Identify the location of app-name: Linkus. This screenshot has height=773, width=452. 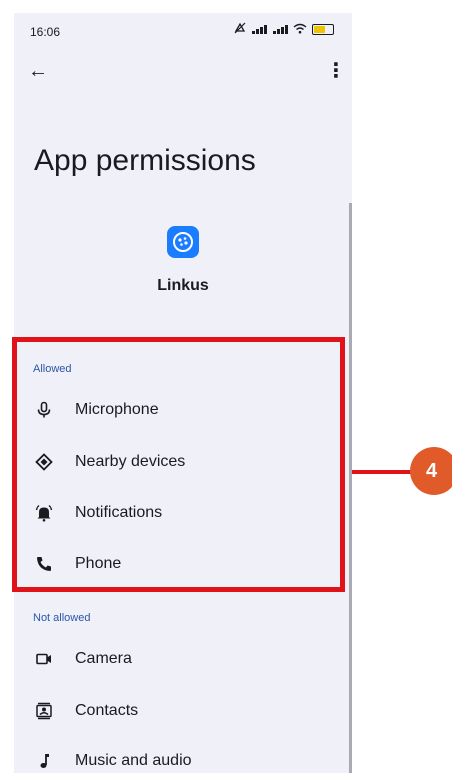
(183, 285).